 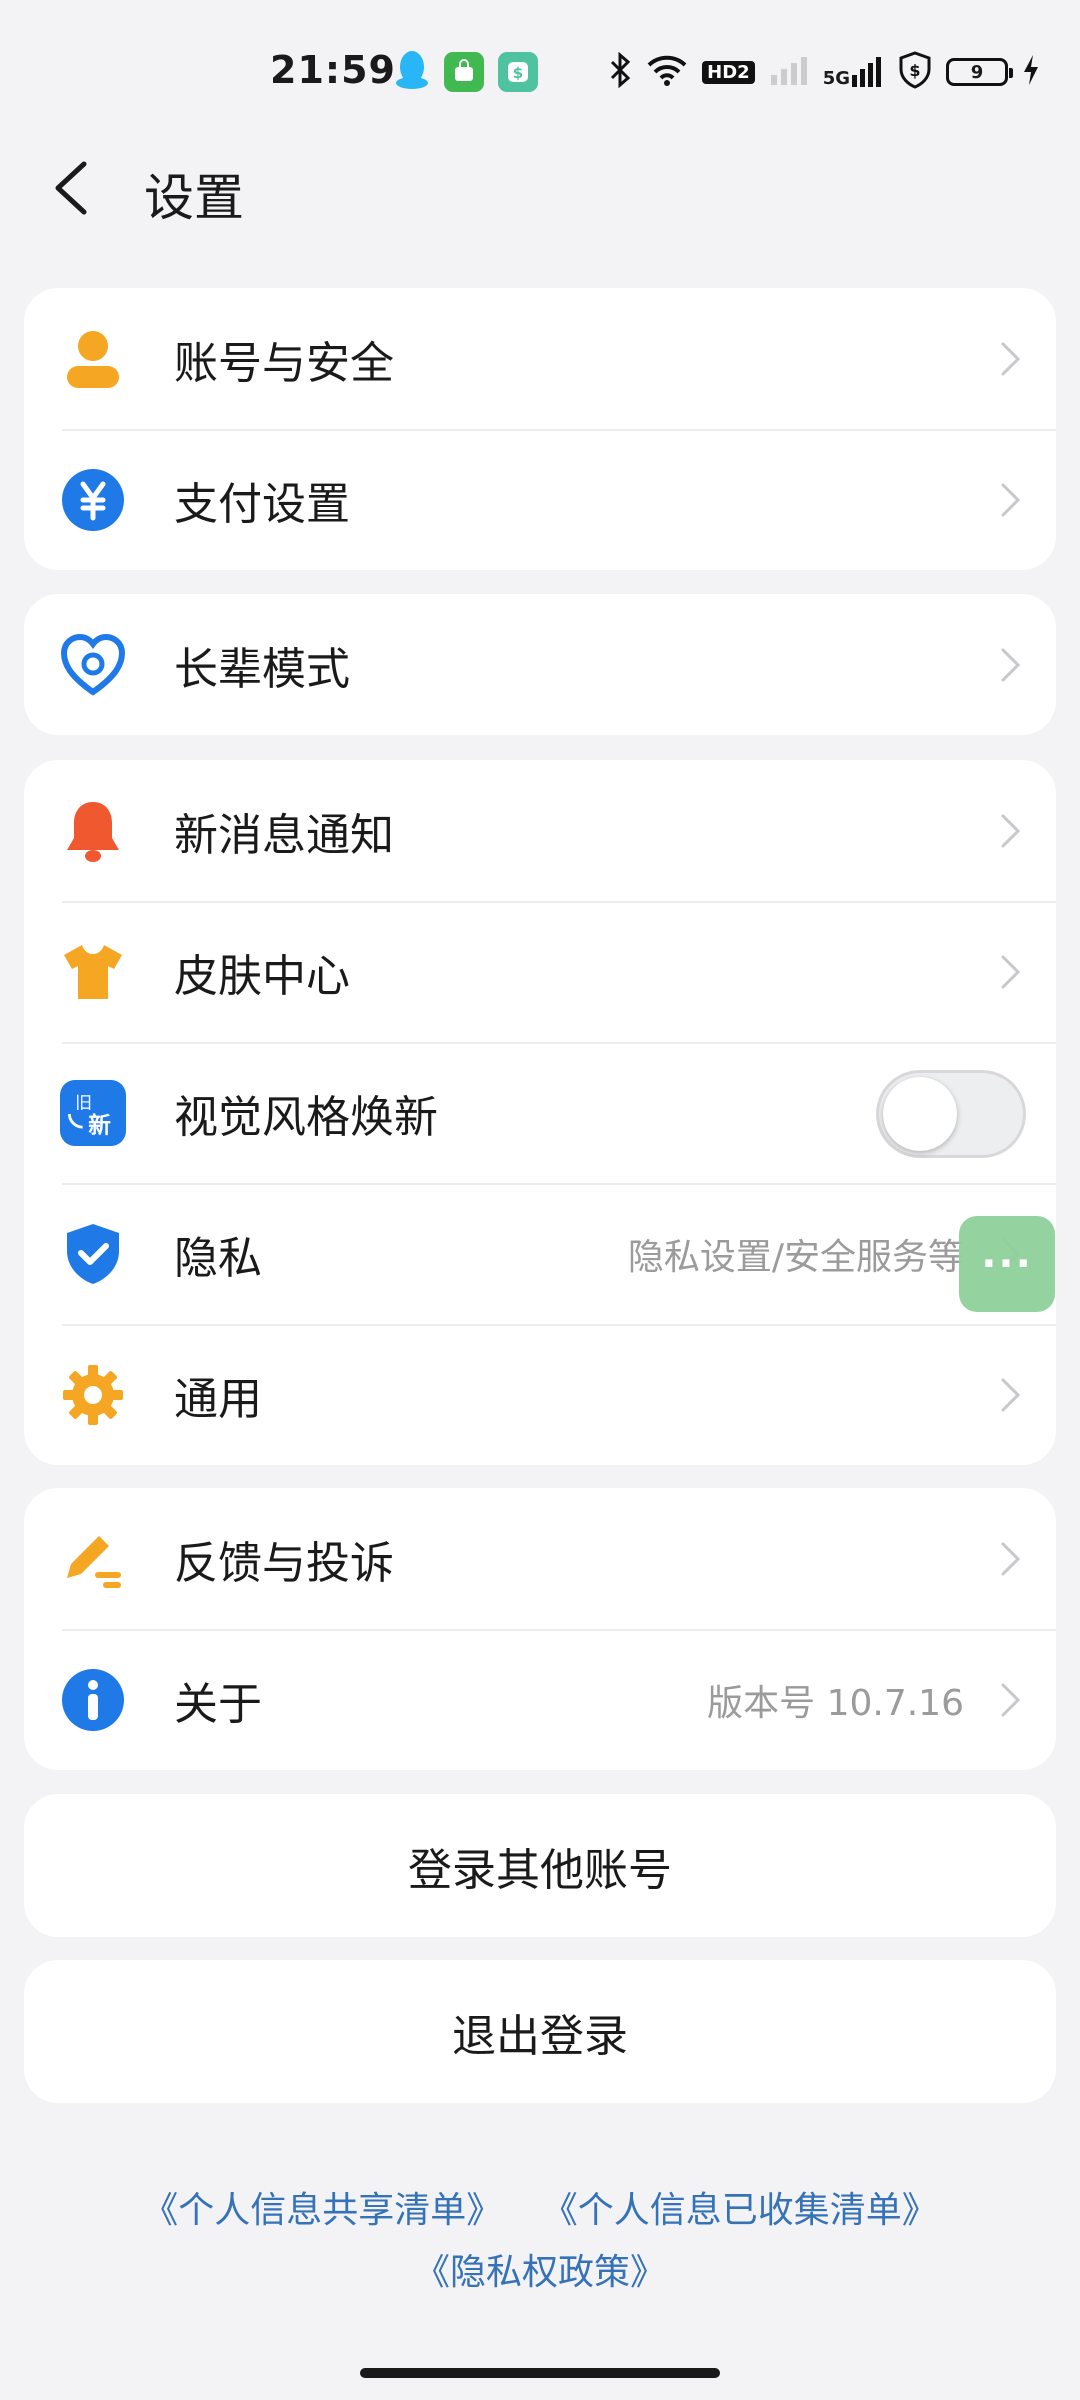 I want to click on status-bar: 21:59 $ HD2 5G $ 9, so click(x=540, y=70).